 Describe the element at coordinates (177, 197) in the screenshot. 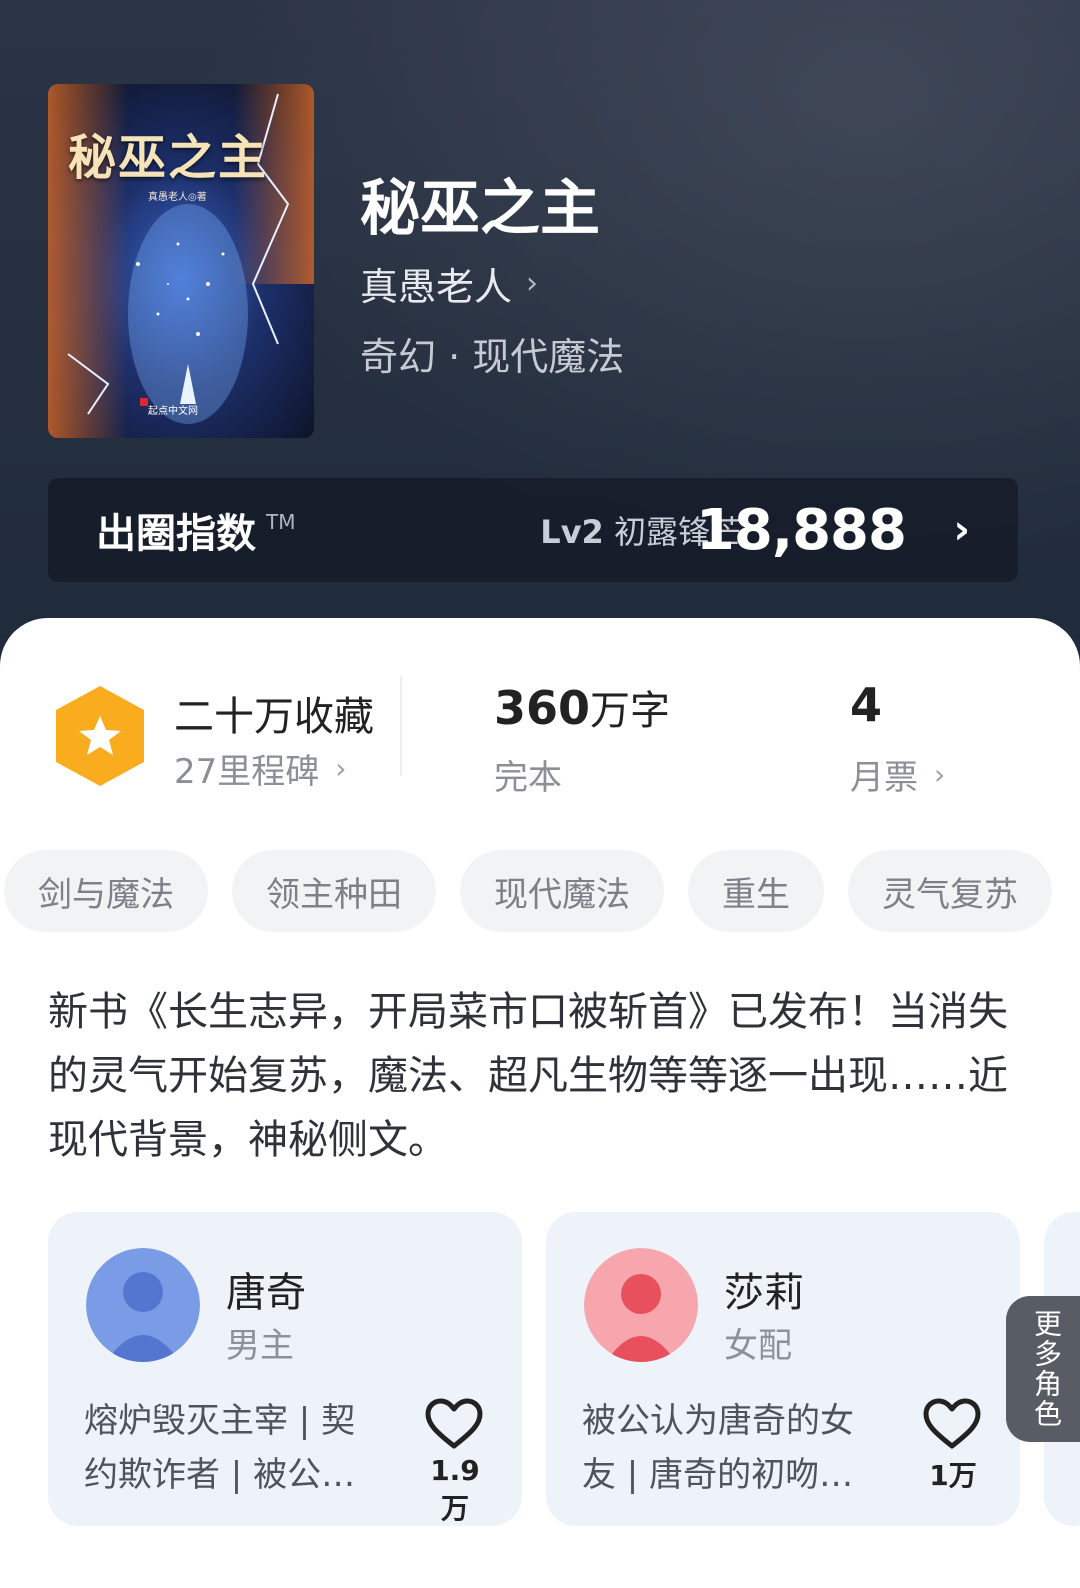

I see `cover-author: 真愚老人◎著` at that location.